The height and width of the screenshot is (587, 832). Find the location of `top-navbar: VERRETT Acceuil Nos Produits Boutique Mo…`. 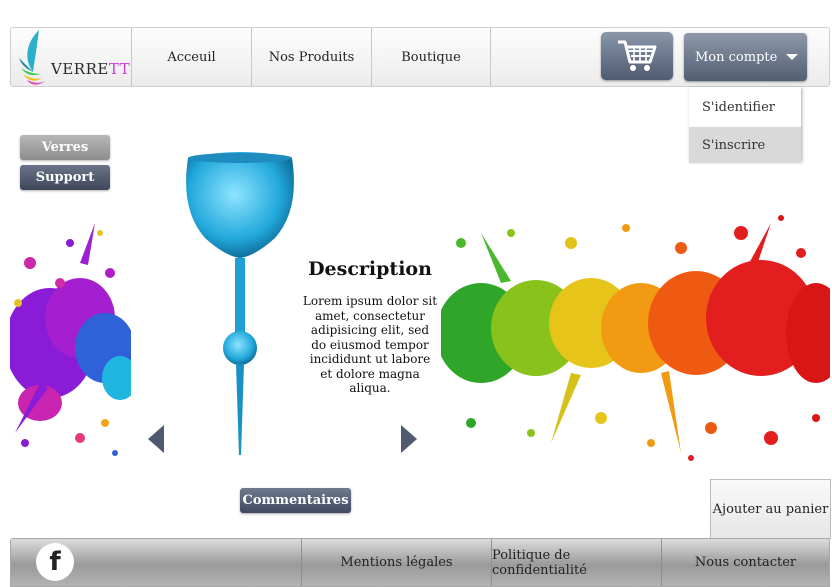

top-navbar: VERRETT Acceuil Nos Produits Boutique Mo… is located at coordinates (420, 57).